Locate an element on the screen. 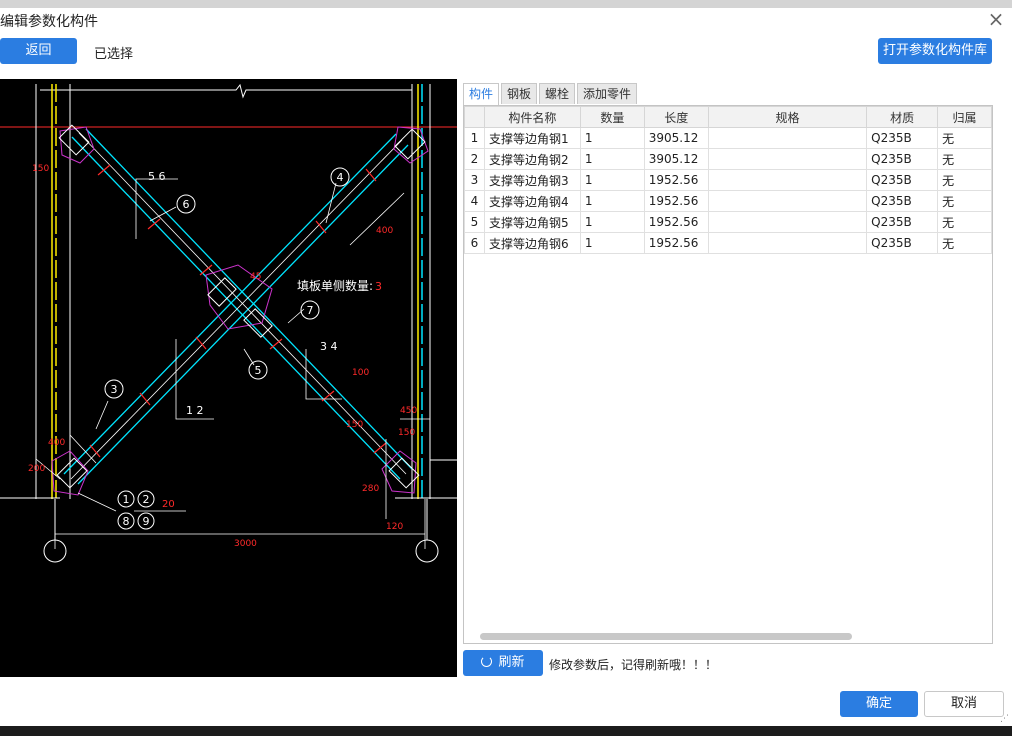 The image size is (1012, 736). table-row: 2 支撑等边角钢2 1 3905.12 Q235B 无 is located at coordinates (728, 159).